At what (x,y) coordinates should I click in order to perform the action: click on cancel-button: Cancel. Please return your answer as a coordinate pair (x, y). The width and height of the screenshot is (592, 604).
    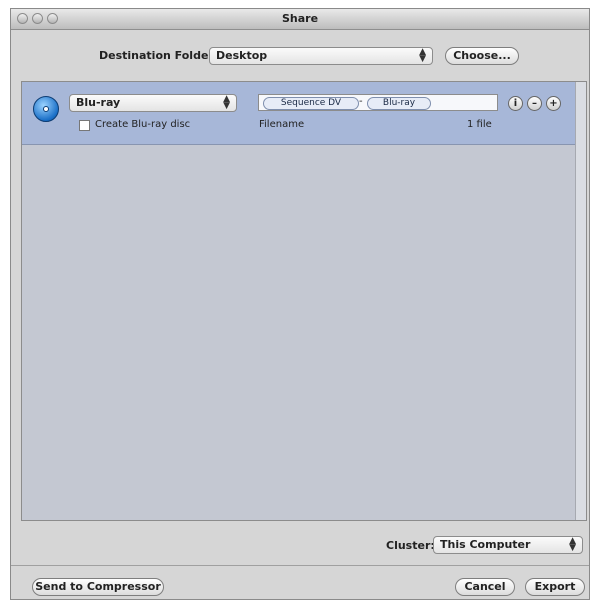
    Looking at the image, I should click on (485, 587).